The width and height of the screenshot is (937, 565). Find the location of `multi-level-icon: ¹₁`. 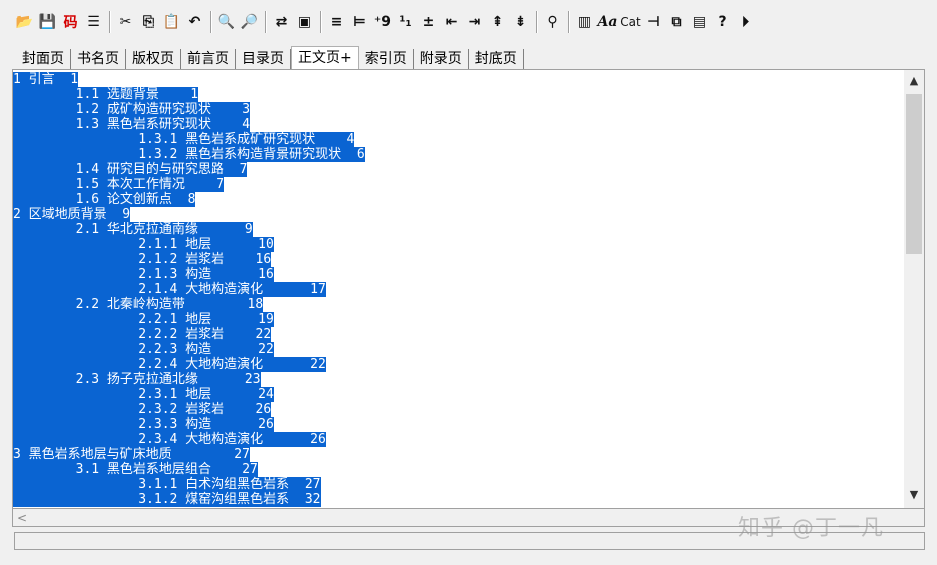

multi-level-icon: ¹₁ is located at coordinates (405, 22).